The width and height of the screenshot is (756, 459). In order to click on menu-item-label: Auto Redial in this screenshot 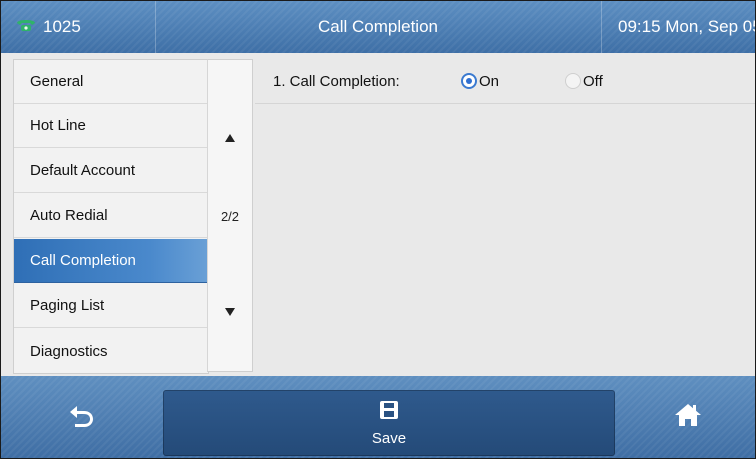, I will do `click(69, 215)`.